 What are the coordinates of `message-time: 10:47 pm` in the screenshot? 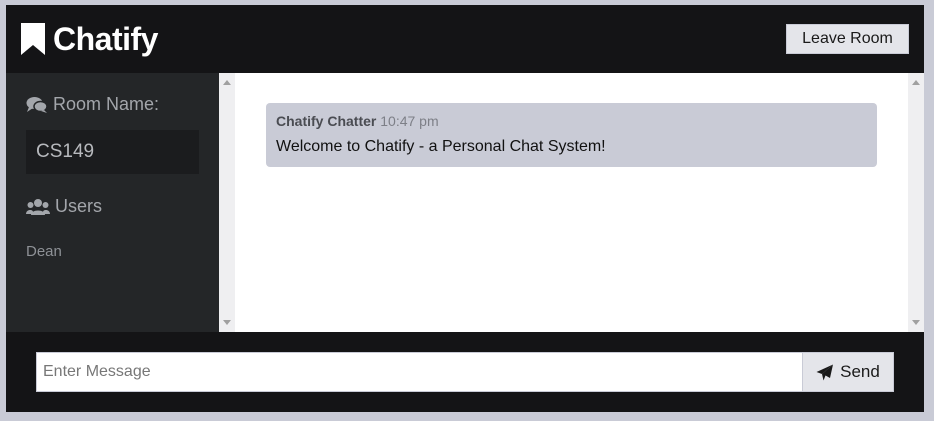 It's located at (409, 121).